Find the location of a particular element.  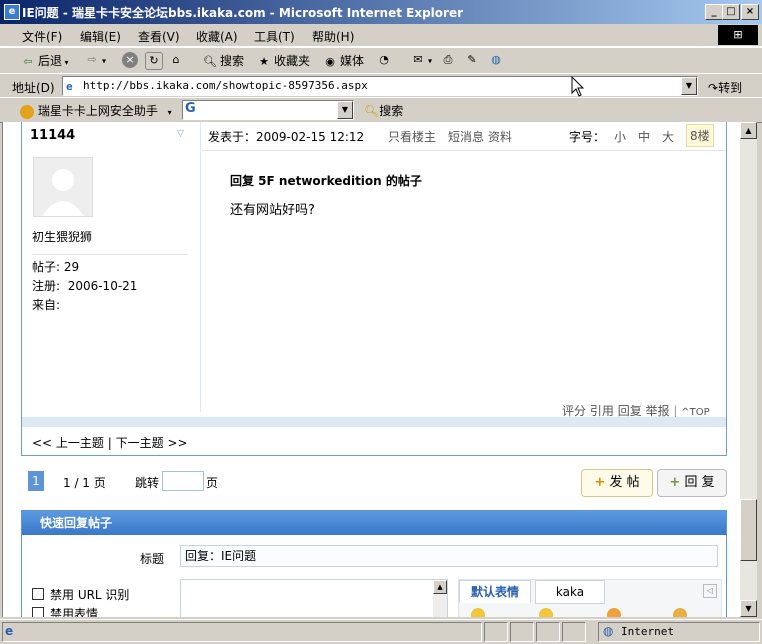

tab-default-smilies: 默认表情 is located at coordinates (495, 591).